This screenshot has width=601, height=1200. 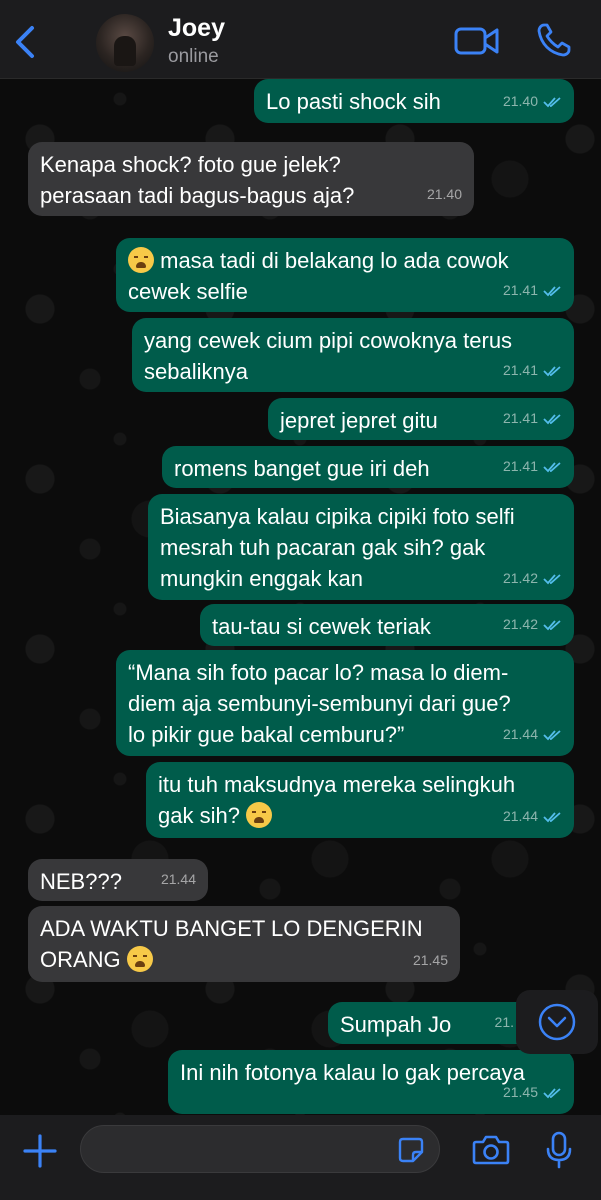 What do you see at coordinates (231, 944) in the screenshot?
I see `message-text: ADA WAKTU BANGET LO DENGERIN ORANG` at bounding box center [231, 944].